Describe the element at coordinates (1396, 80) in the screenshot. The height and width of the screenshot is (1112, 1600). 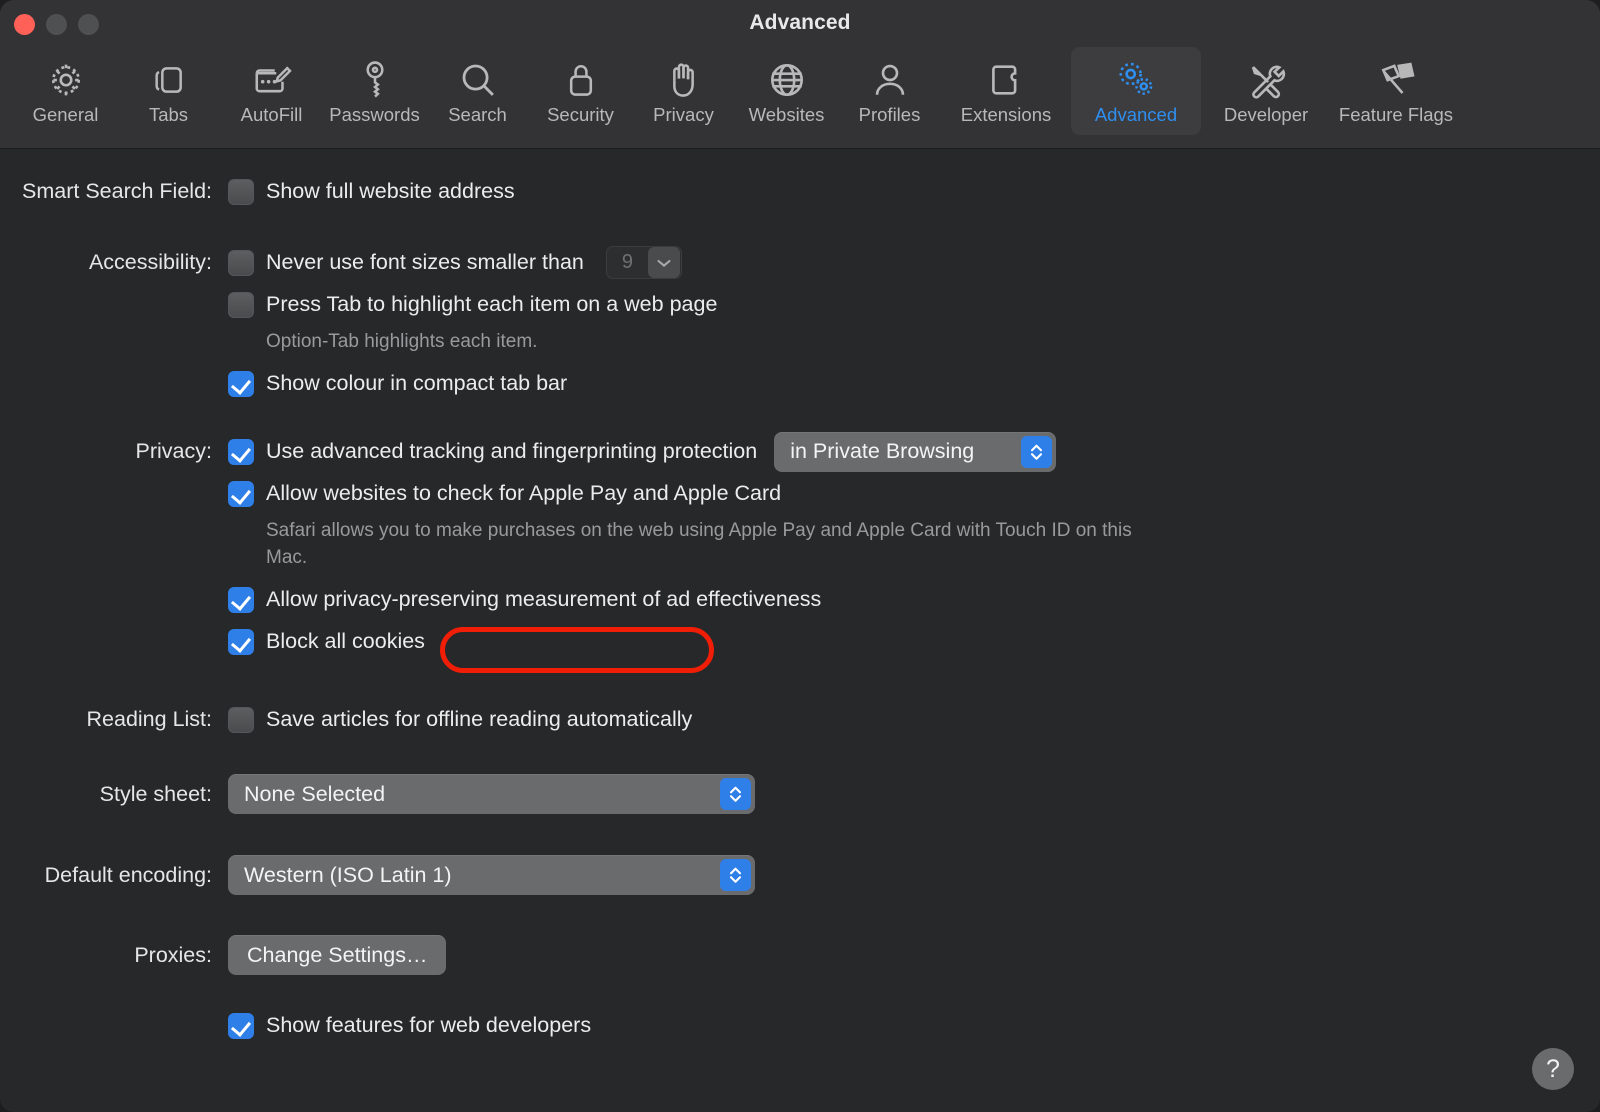
I see `flags-icon` at that location.